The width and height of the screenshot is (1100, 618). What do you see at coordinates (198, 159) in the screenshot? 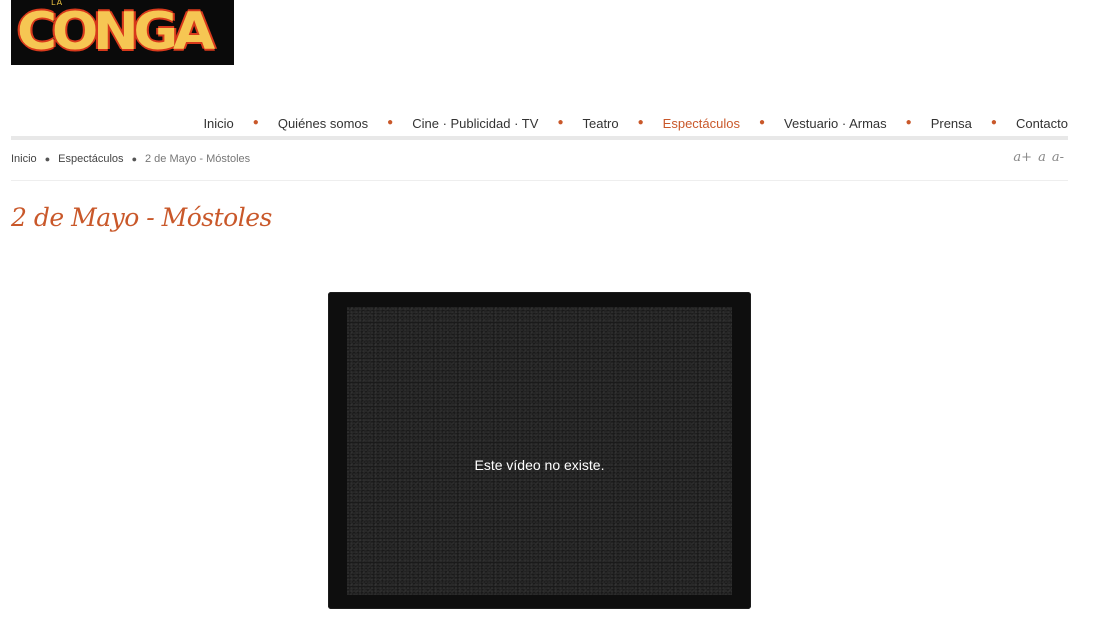
I see `breadcrumb-item-current: 2 de Mayo - Móstoles` at bounding box center [198, 159].